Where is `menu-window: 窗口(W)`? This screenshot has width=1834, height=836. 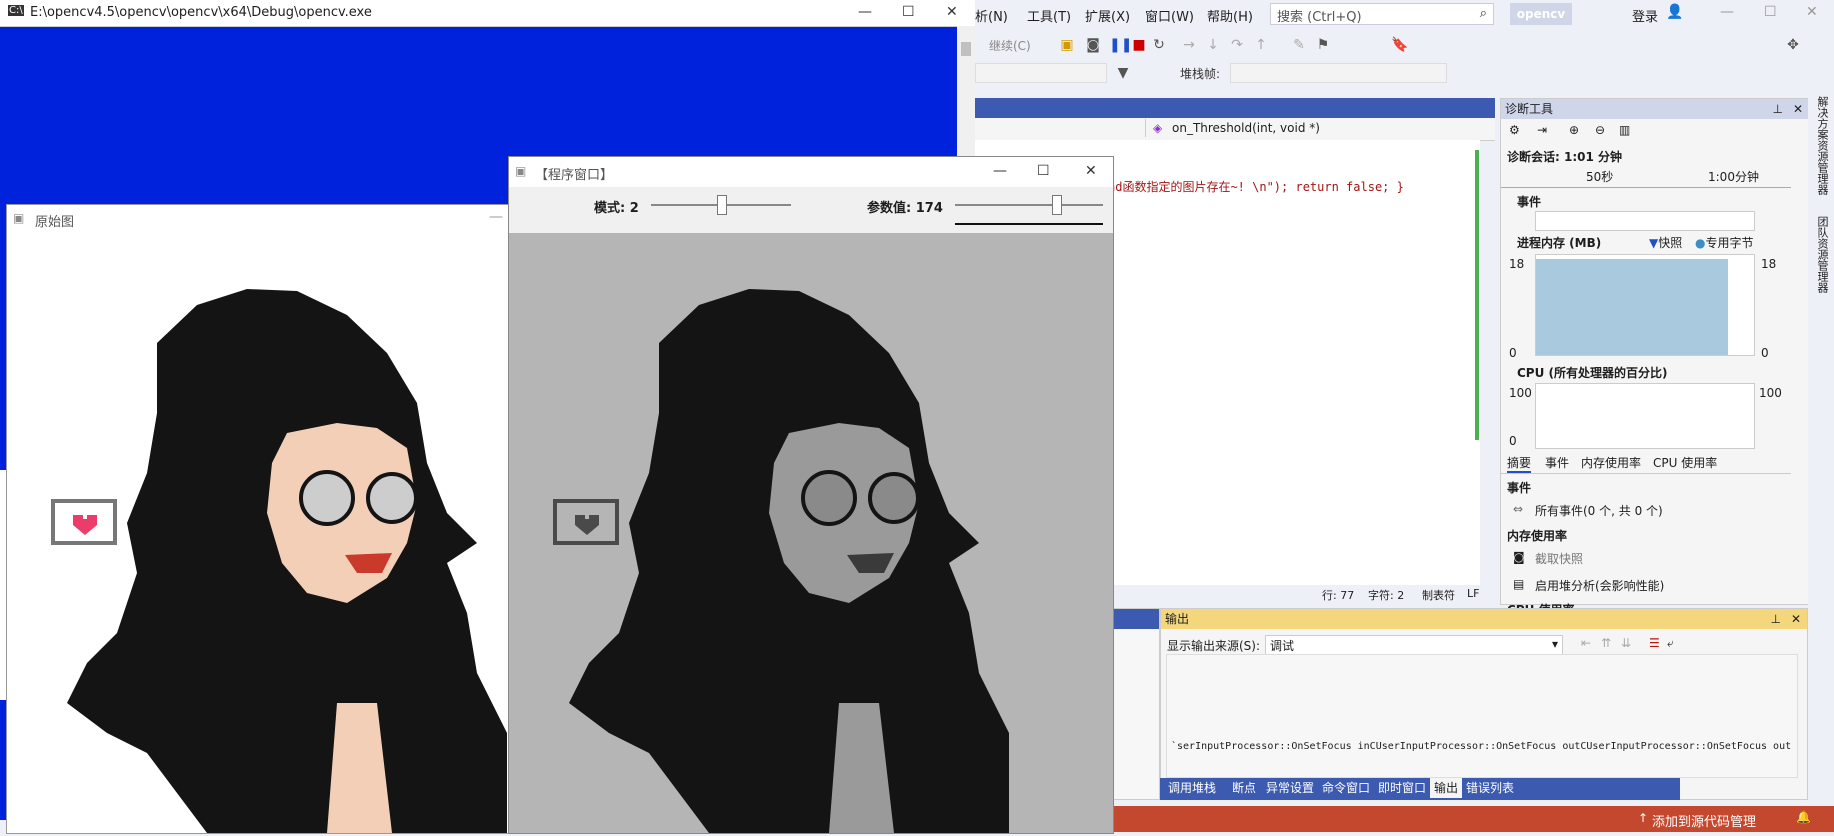
menu-window: 窗口(W) is located at coordinates (1169, 15).